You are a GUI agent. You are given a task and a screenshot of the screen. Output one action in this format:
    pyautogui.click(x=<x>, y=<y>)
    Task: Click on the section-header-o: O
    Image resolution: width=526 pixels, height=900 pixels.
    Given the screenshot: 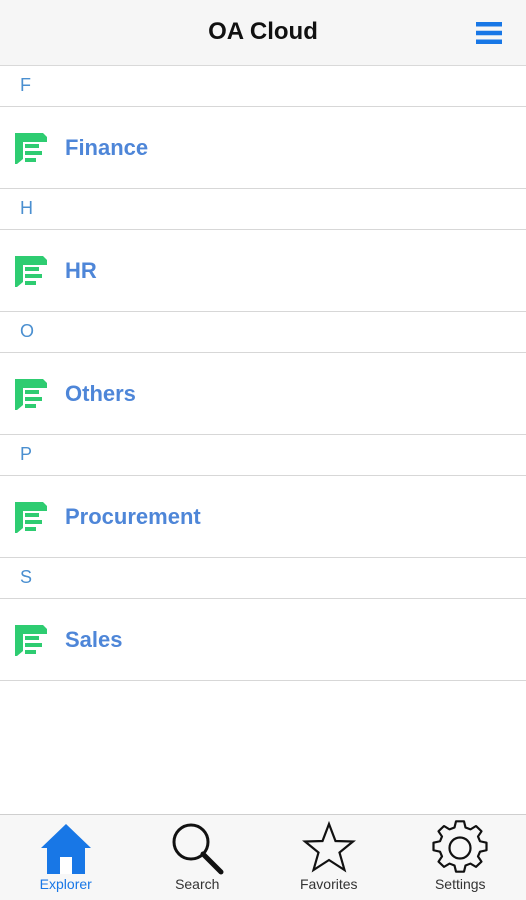 What is the action you would take?
    pyautogui.click(x=263, y=332)
    